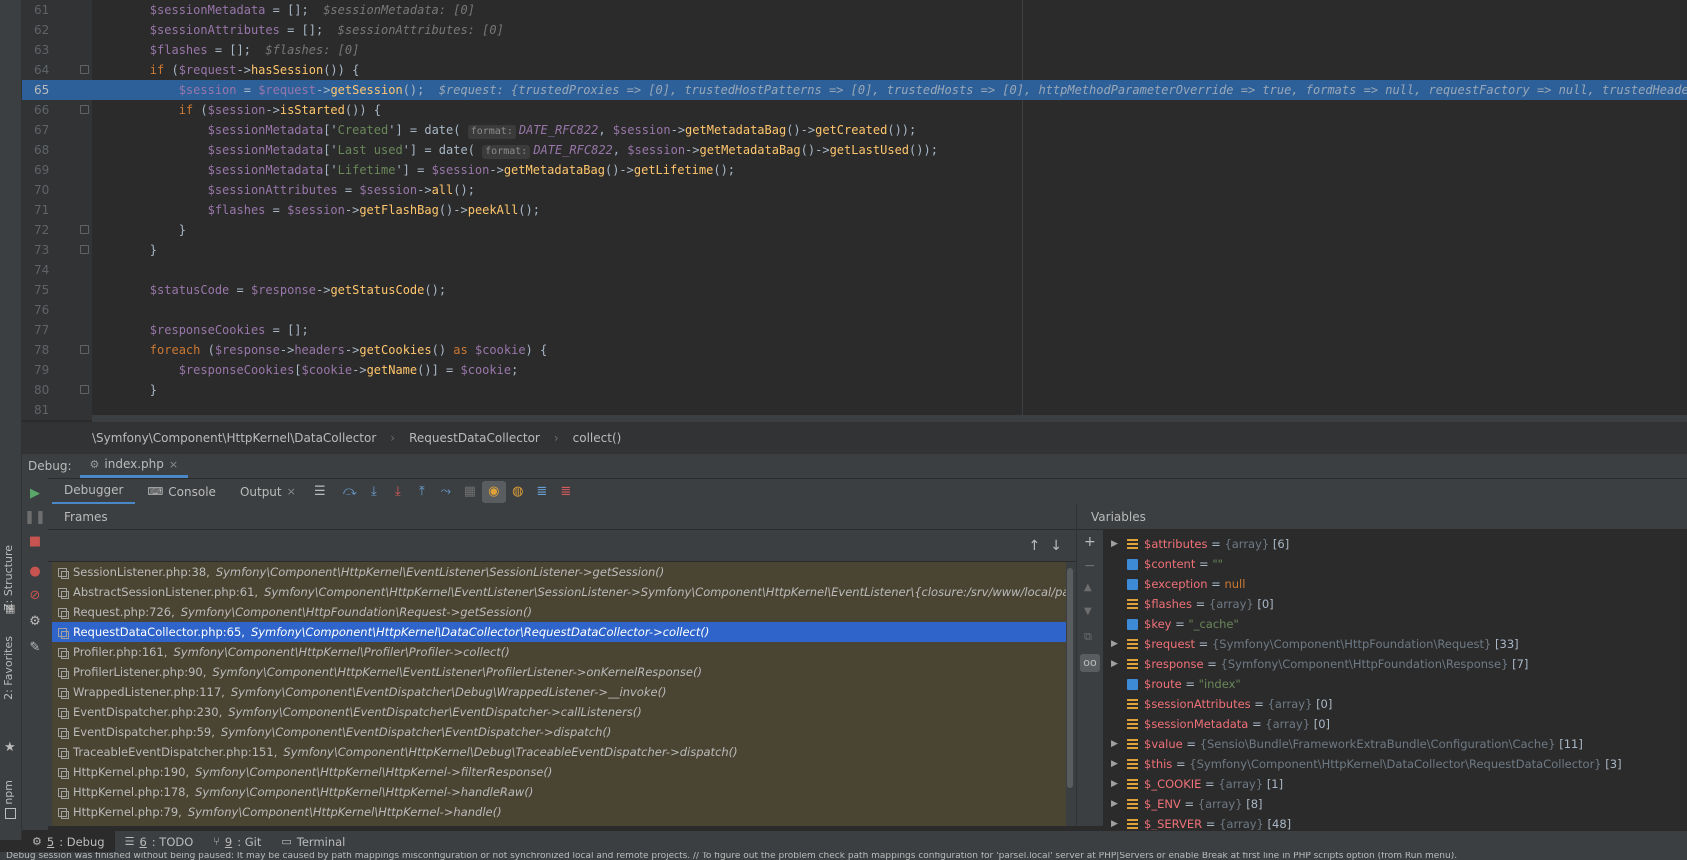 This screenshot has width=1687, height=860. I want to click on tab-terminal: ▭ Terminal, so click(313, 842).